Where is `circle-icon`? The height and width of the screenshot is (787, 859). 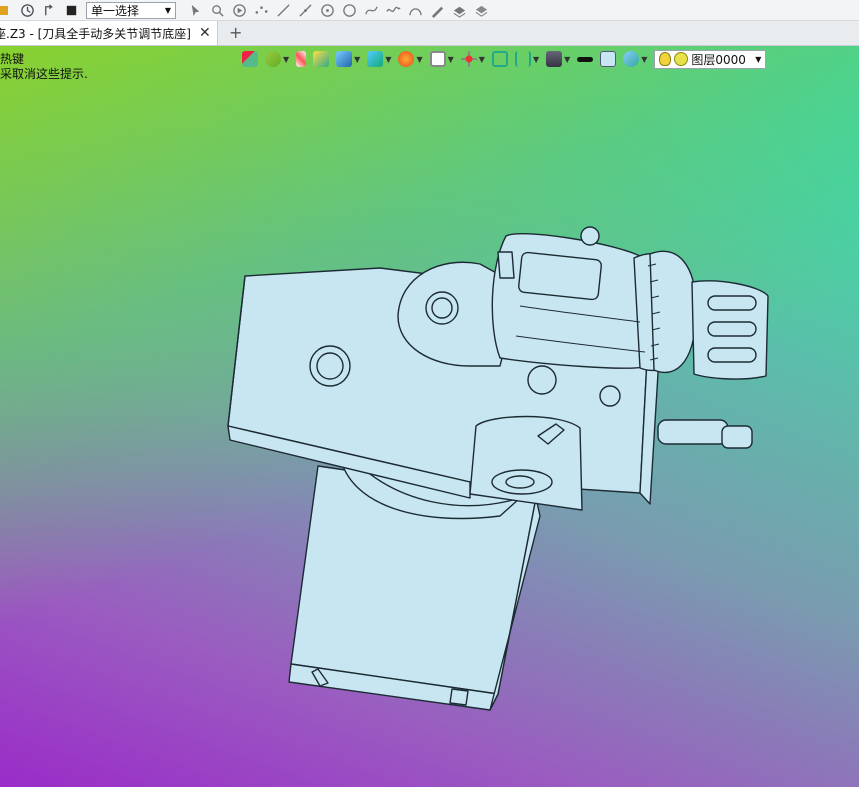 circle-icon is located at coordinates (349, 10).